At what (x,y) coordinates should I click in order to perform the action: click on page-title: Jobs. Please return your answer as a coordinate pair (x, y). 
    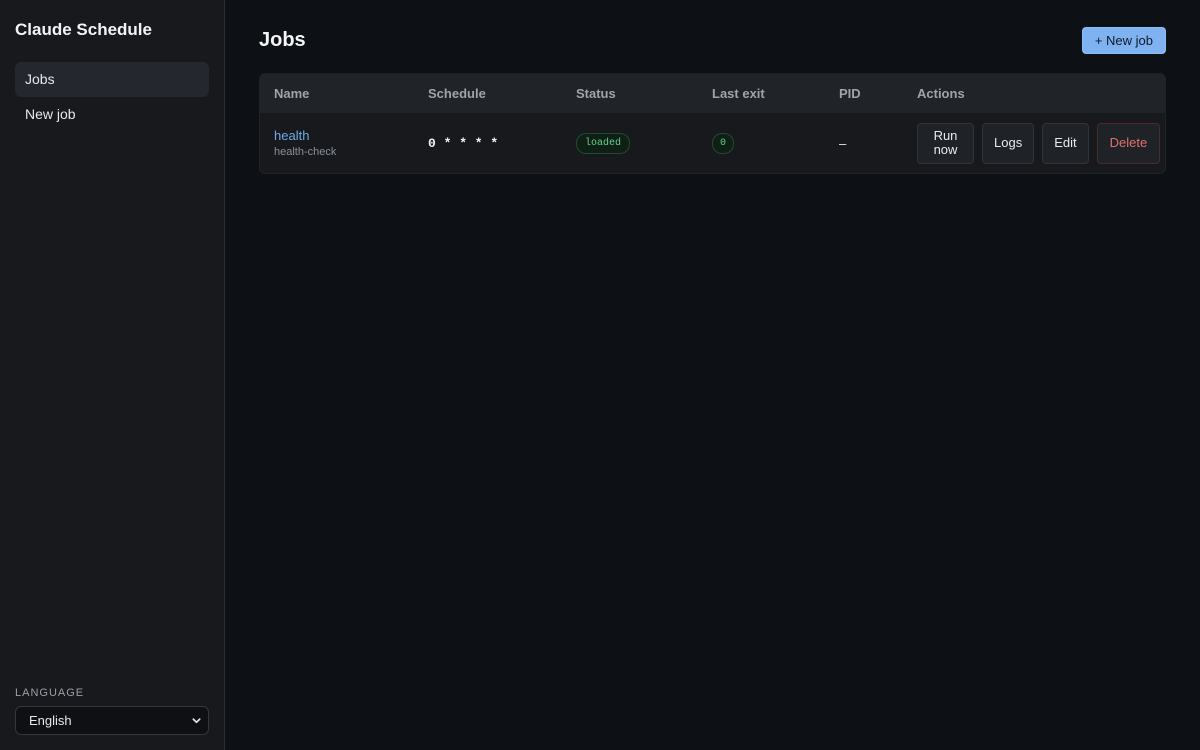
    Looking at the image, I should click on (282, 40).